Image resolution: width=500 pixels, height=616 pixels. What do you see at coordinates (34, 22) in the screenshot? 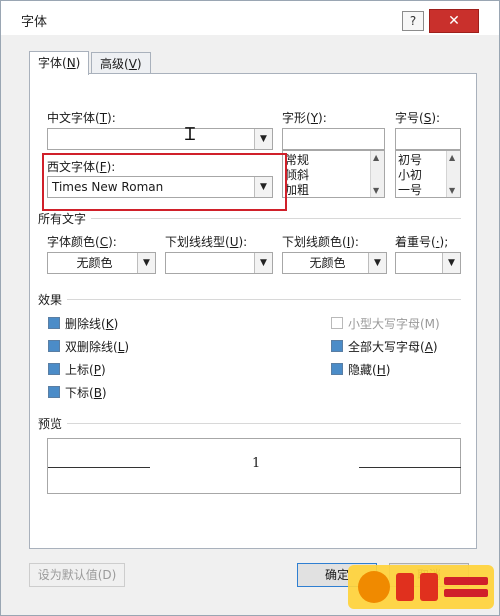
I see `dialog-title: 字体` at bounding box center [34, 22].